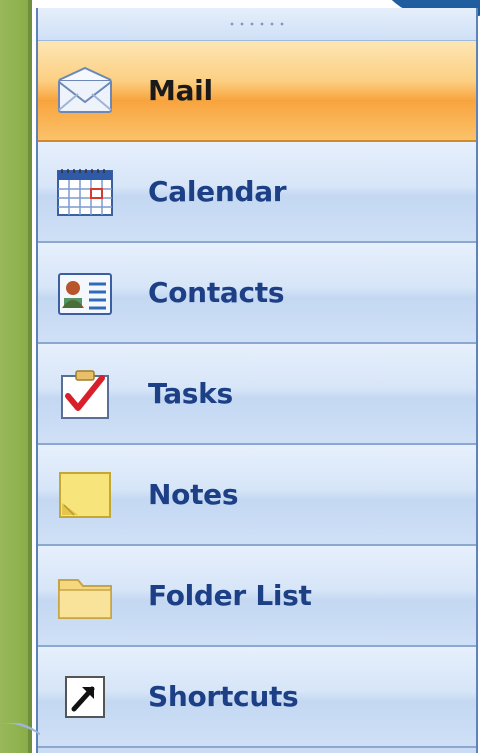 The height and width of the screenshot is (753, 480). I want to click on shortcut-arrow-icon, so click(85, 697).